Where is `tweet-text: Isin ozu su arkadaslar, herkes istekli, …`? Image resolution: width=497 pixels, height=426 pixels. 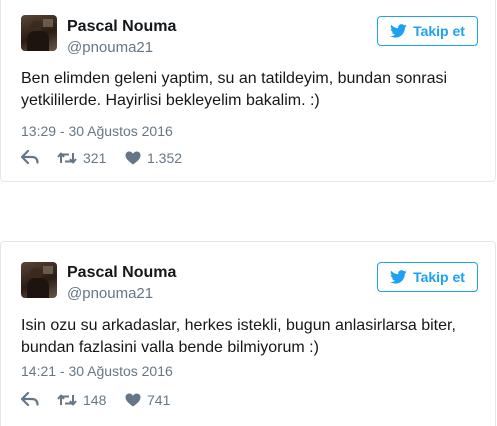 tweet-text: Isin ozu su arkadaslar, herkes istekli, … is located at coordinates (251, 337).